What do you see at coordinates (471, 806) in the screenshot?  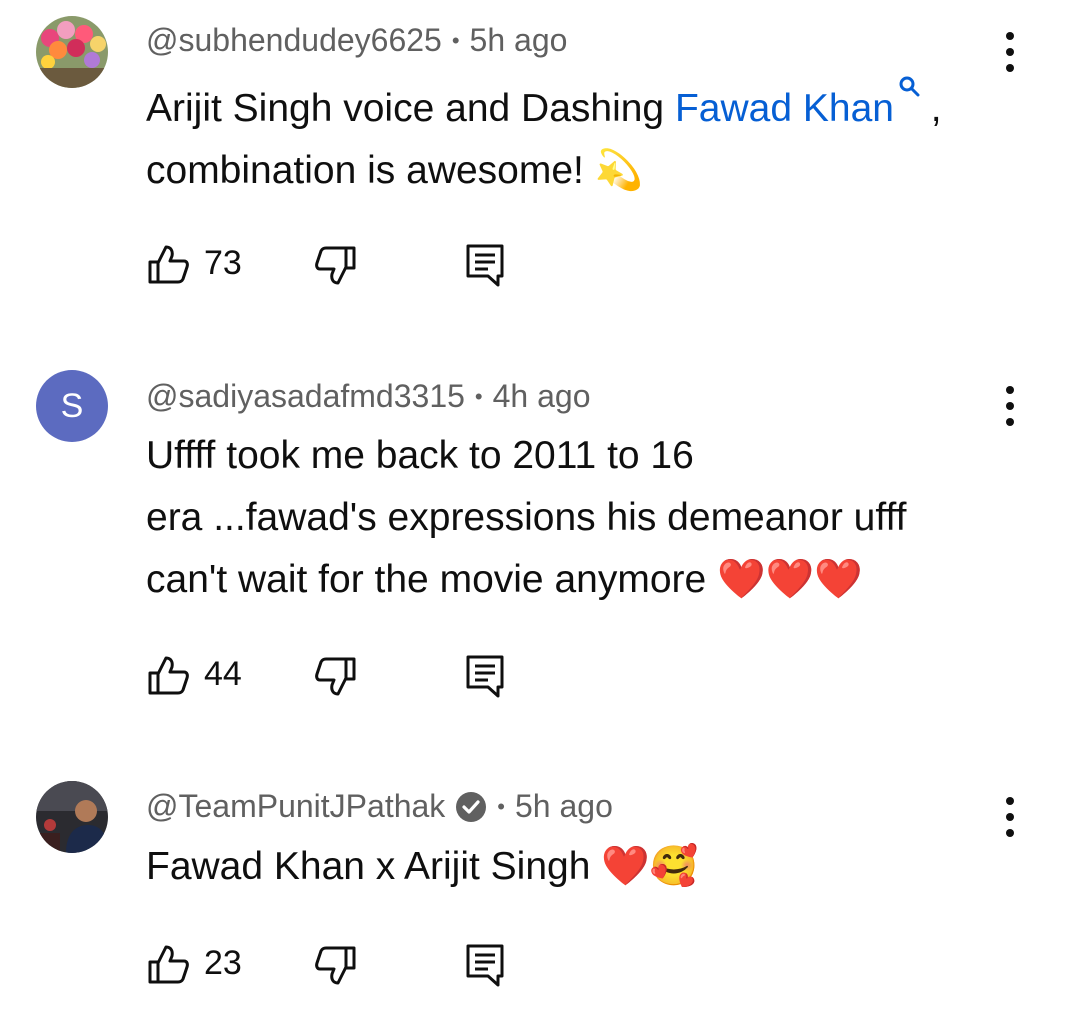 I see `verified-badge-icon` at bounding box center [471, 806].